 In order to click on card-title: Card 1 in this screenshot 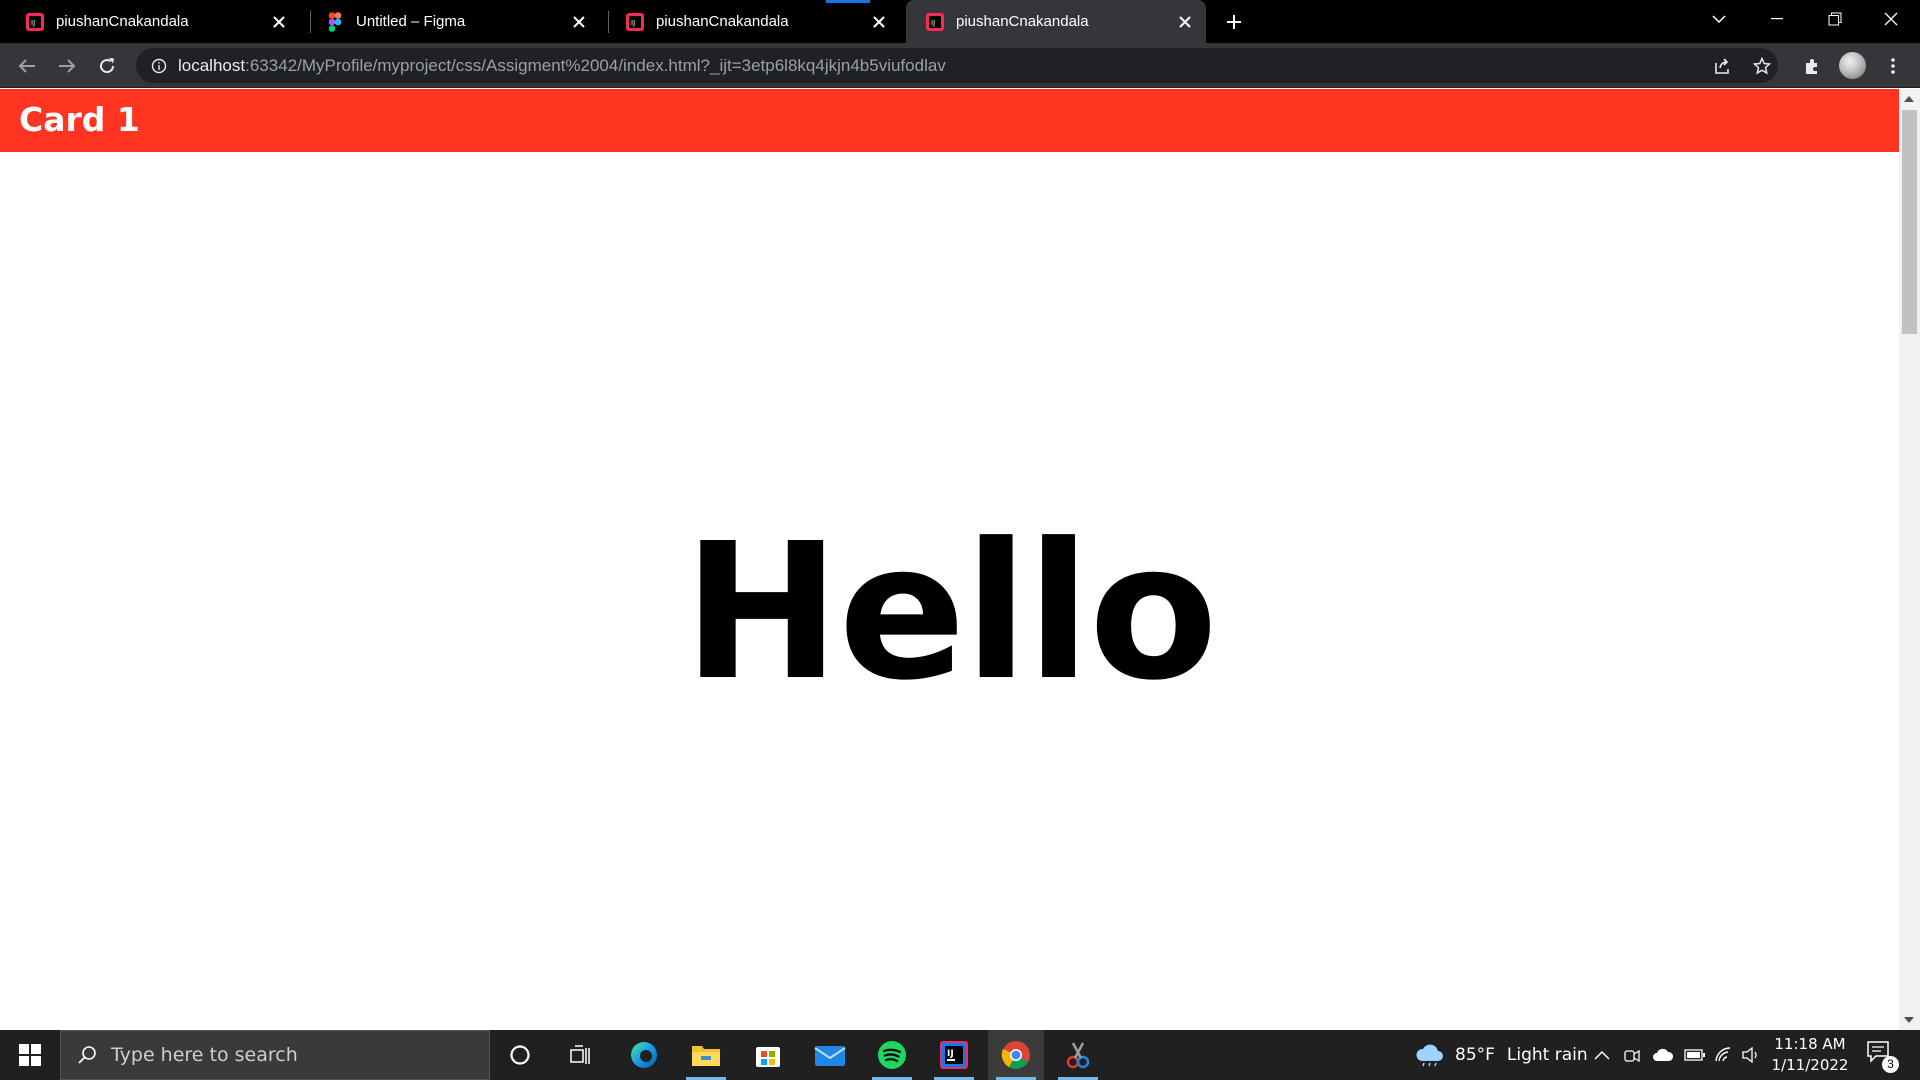, I will do `click(79, 119)`.